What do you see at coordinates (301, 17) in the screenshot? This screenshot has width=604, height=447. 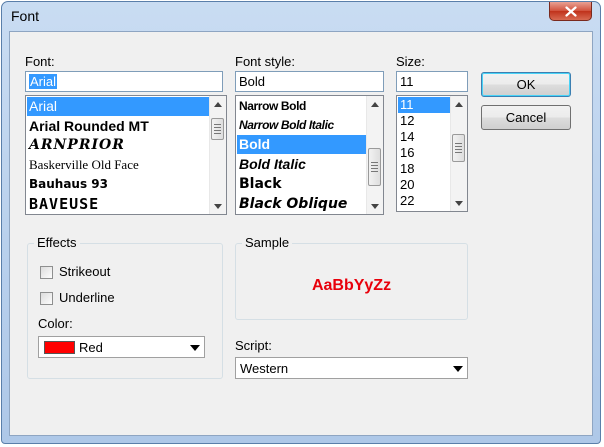 I see `title-bar: Font` at bounding box center [301, 17].